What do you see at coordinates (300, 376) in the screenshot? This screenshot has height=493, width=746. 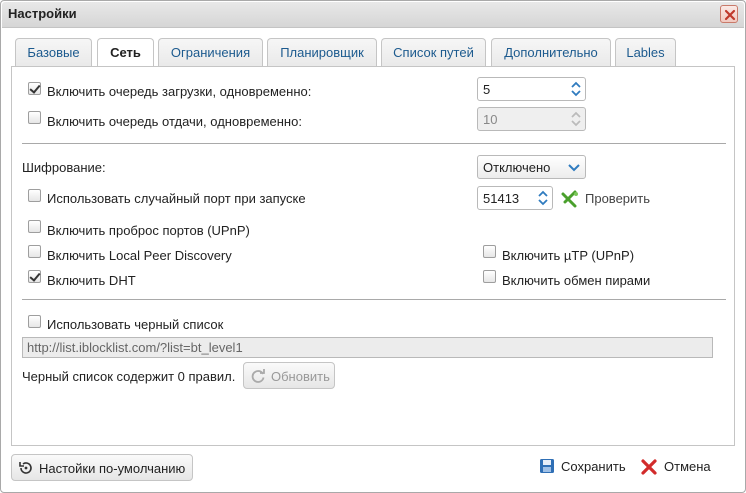 I see `update-blocklist-label: Обновить` at bounding box center [300, 376].